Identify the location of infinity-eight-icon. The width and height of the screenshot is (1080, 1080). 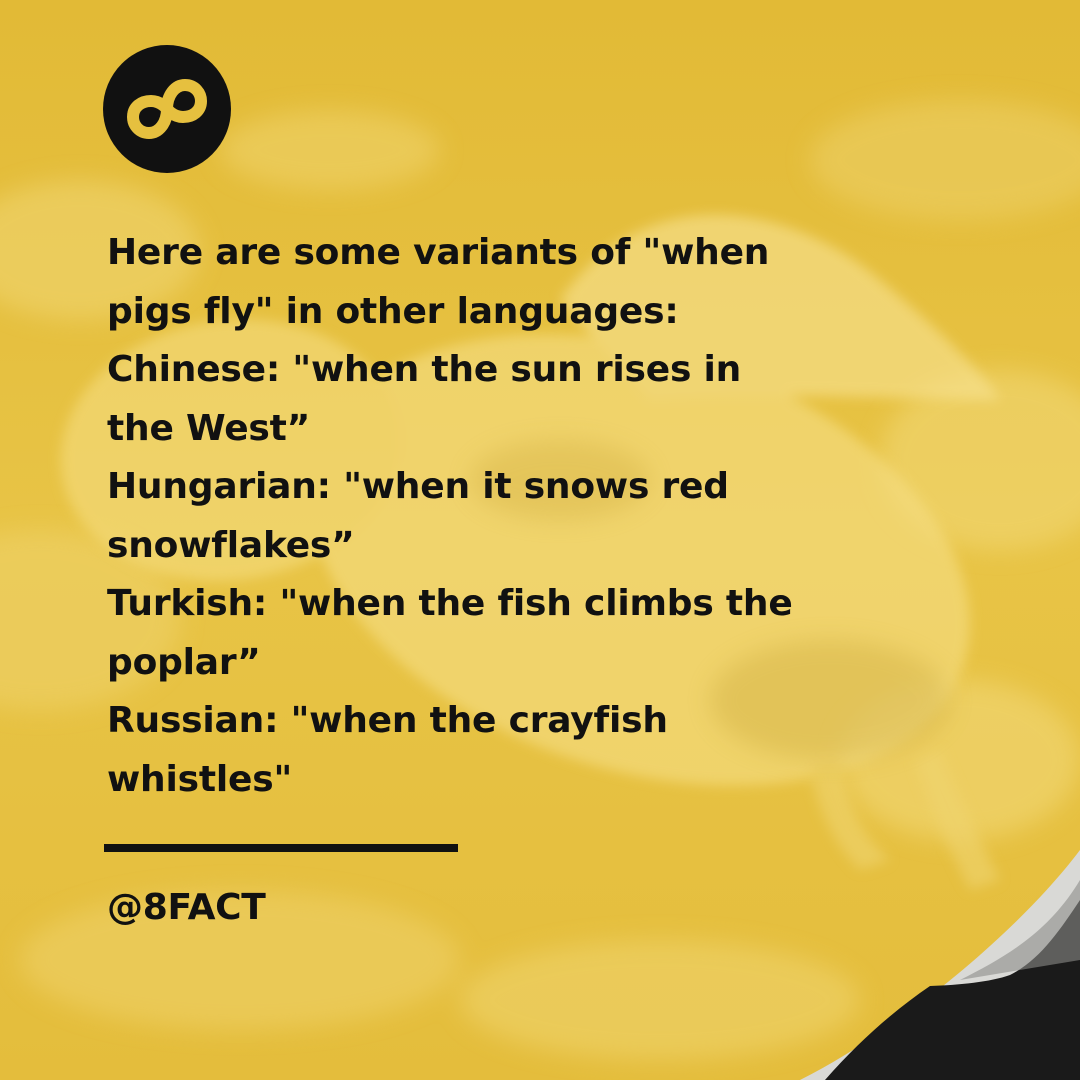
(167, 109).